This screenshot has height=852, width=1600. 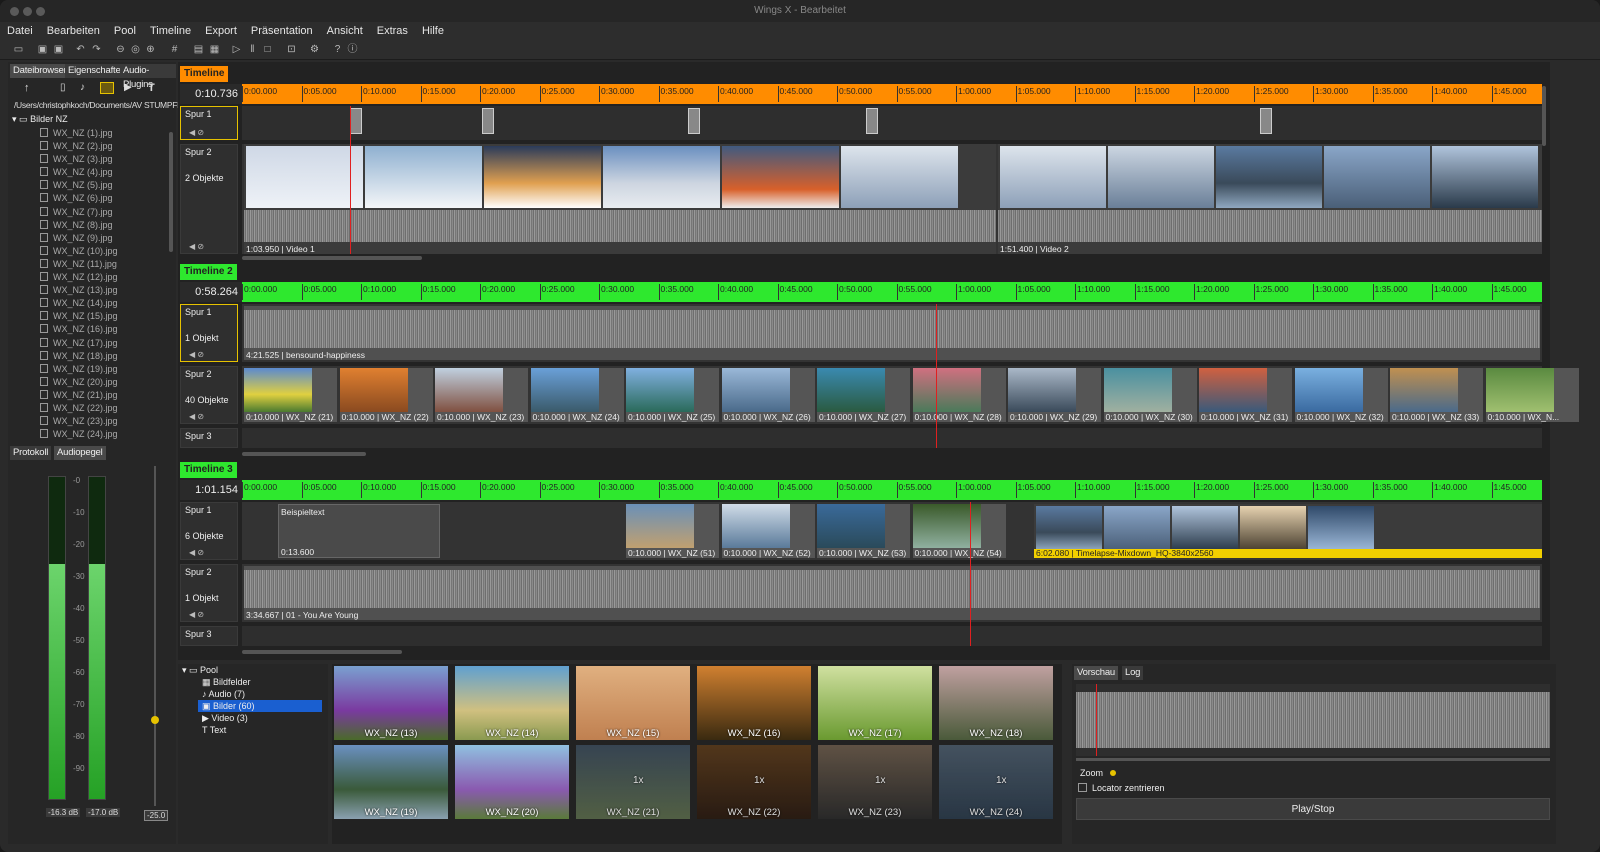 I want to click on pool-thumbnail: WX_NZ (18), so click(x=996, y=703).